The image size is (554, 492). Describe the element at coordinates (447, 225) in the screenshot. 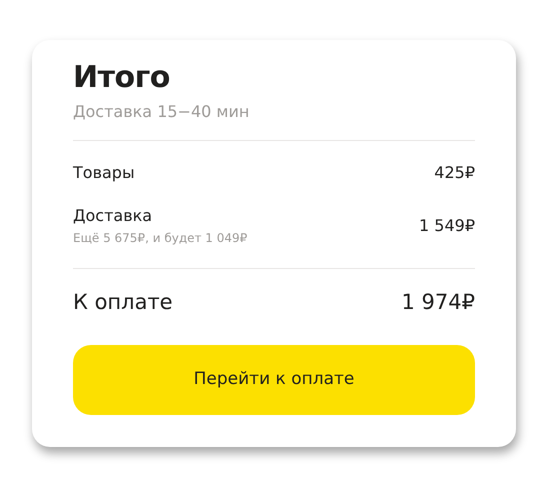

I see `line-amount: 1 549₽` at that location.